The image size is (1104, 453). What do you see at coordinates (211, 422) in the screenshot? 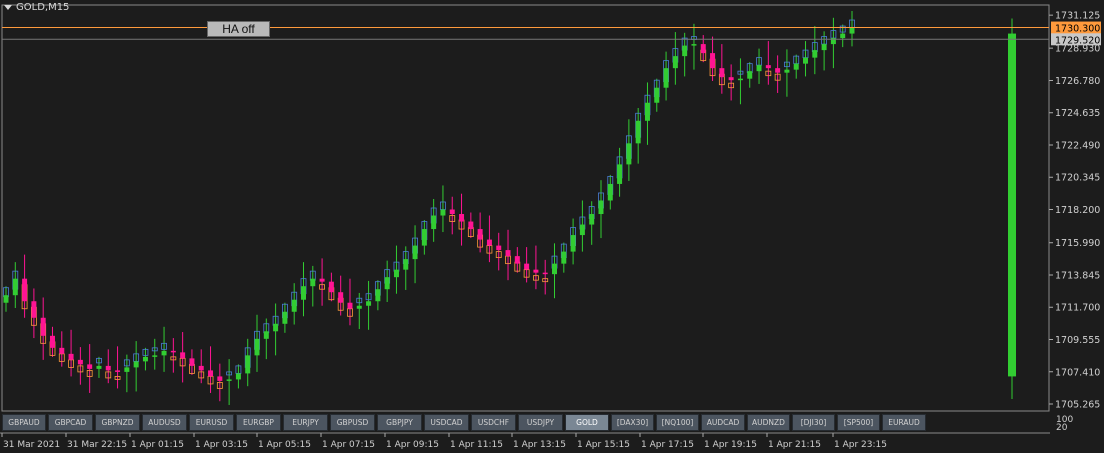
I see `symbol-button-eurusd: EURUSD` at bounding box center [211, 422].